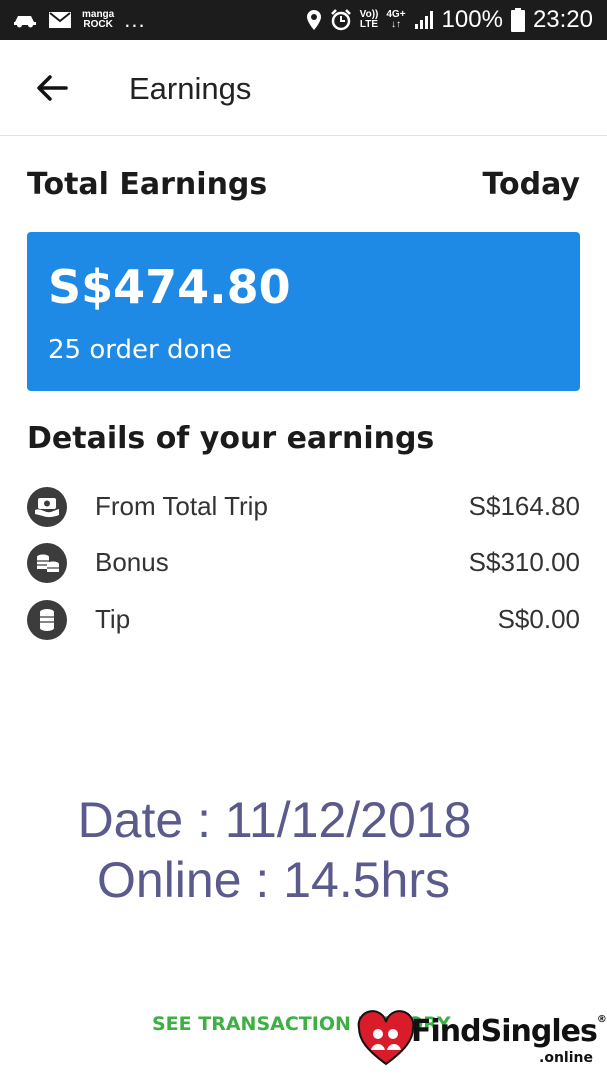 This screenshot has height=1080, width=607. I want to click on earning-row-bonus: Bonus S$310.00, so click(303, 563).